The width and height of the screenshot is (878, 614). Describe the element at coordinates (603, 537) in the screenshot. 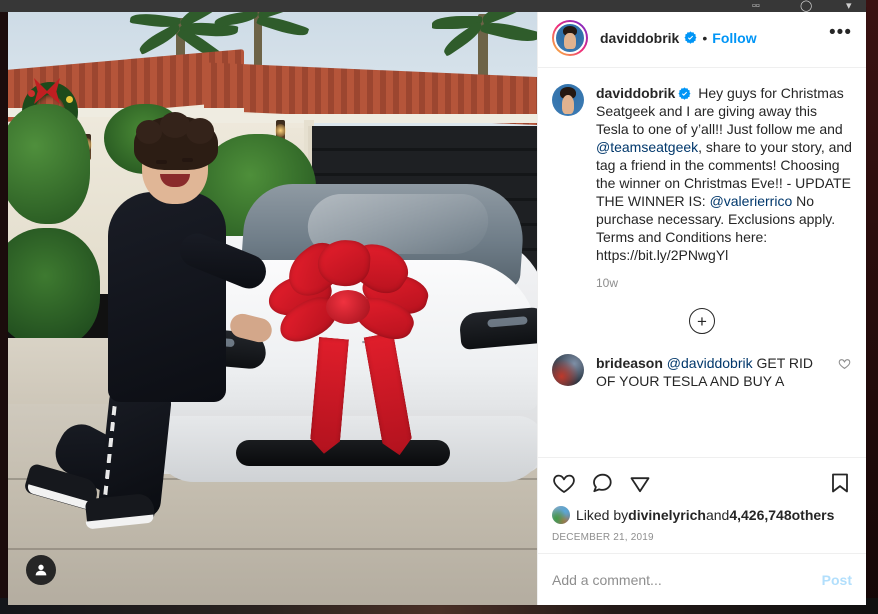

I see `post-date: DECEMBER 21, 2019` at that location.